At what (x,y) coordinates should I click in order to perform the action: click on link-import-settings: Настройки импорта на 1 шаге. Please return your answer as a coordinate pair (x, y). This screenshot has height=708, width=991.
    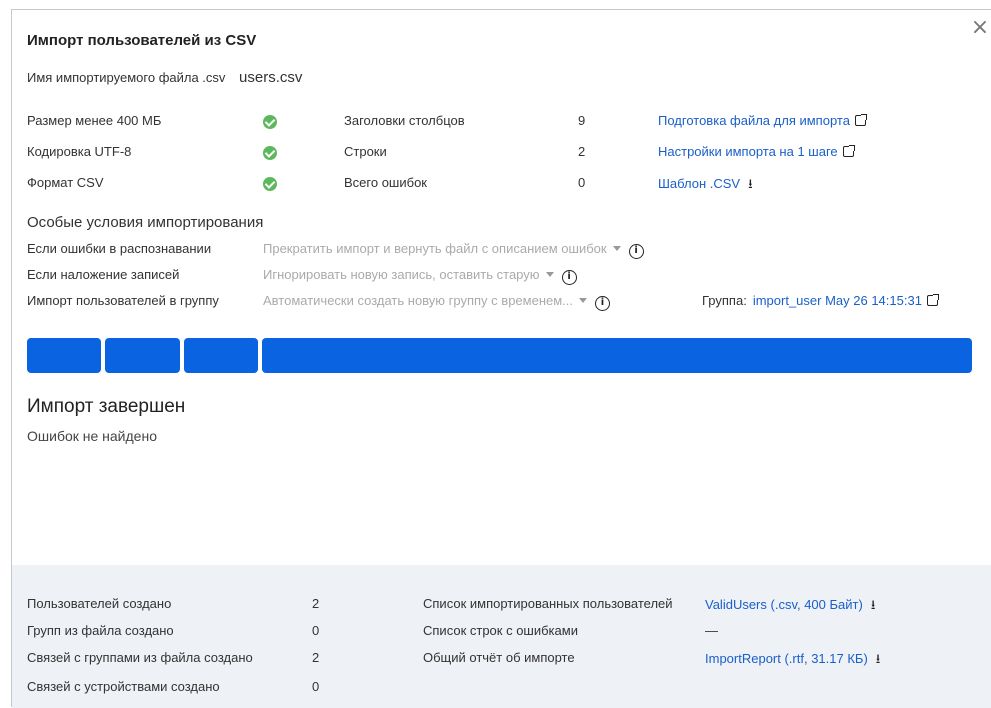
    Looking at the image, I should click on (756, 151).